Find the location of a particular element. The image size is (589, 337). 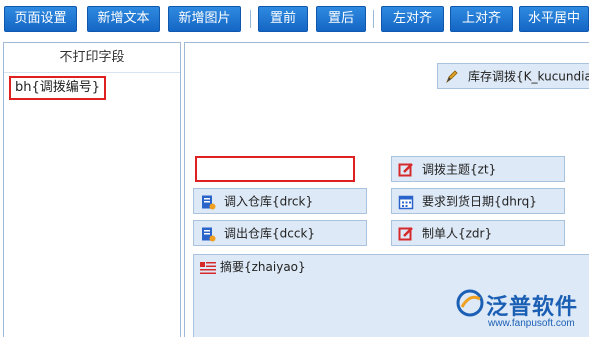

logo-url: www.fanpusoft.com is located at coordinates (531, 323).